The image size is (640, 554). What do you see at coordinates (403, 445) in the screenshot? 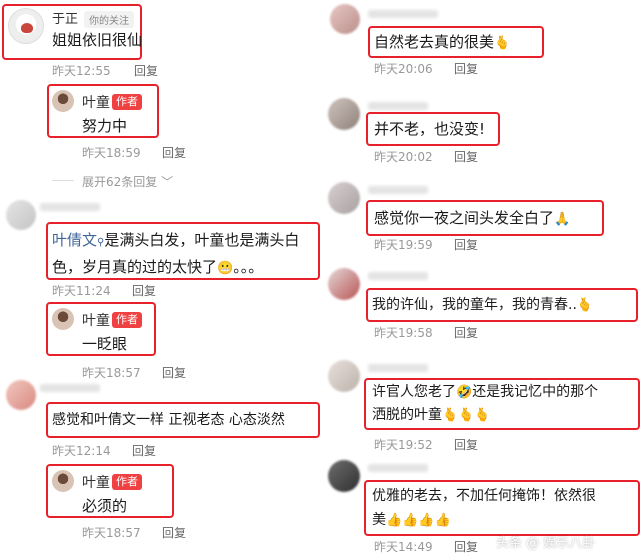
I see `comment-time: 昨天19:52` at bounding box center [403, 445].